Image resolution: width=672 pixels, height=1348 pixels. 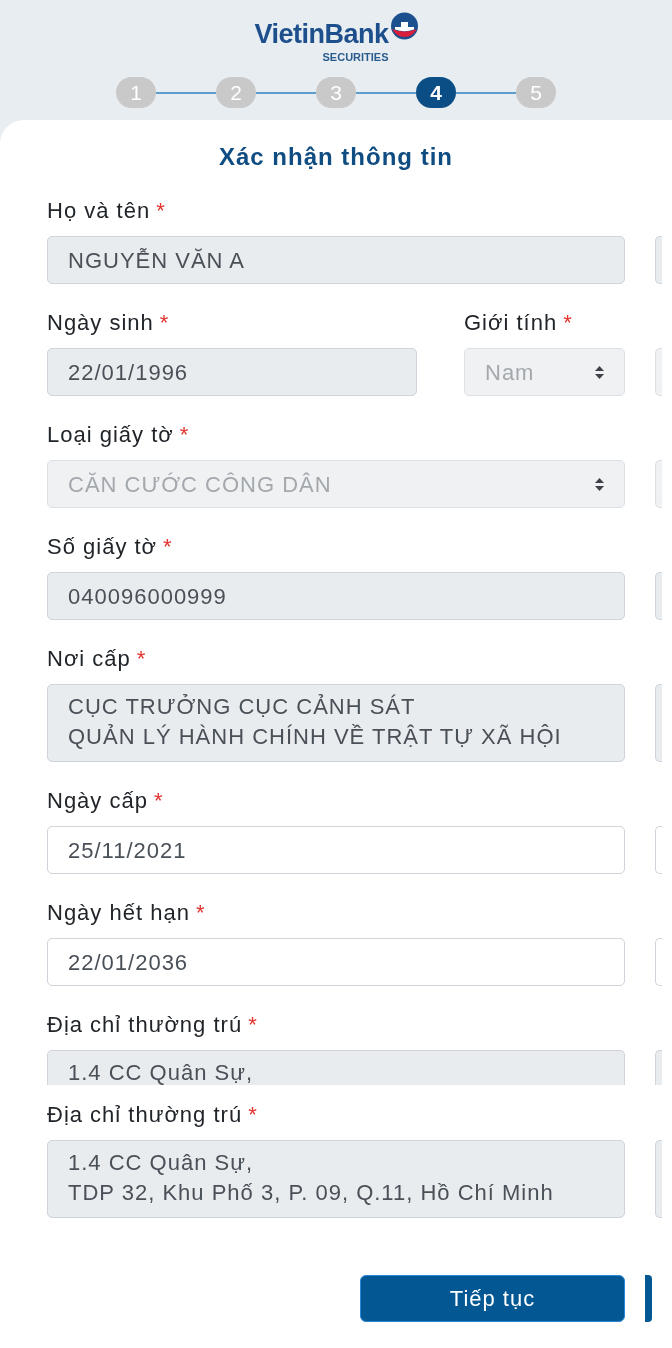 I want to click on form-title: Xác nhận thông tin, so click(x=336, y=157).